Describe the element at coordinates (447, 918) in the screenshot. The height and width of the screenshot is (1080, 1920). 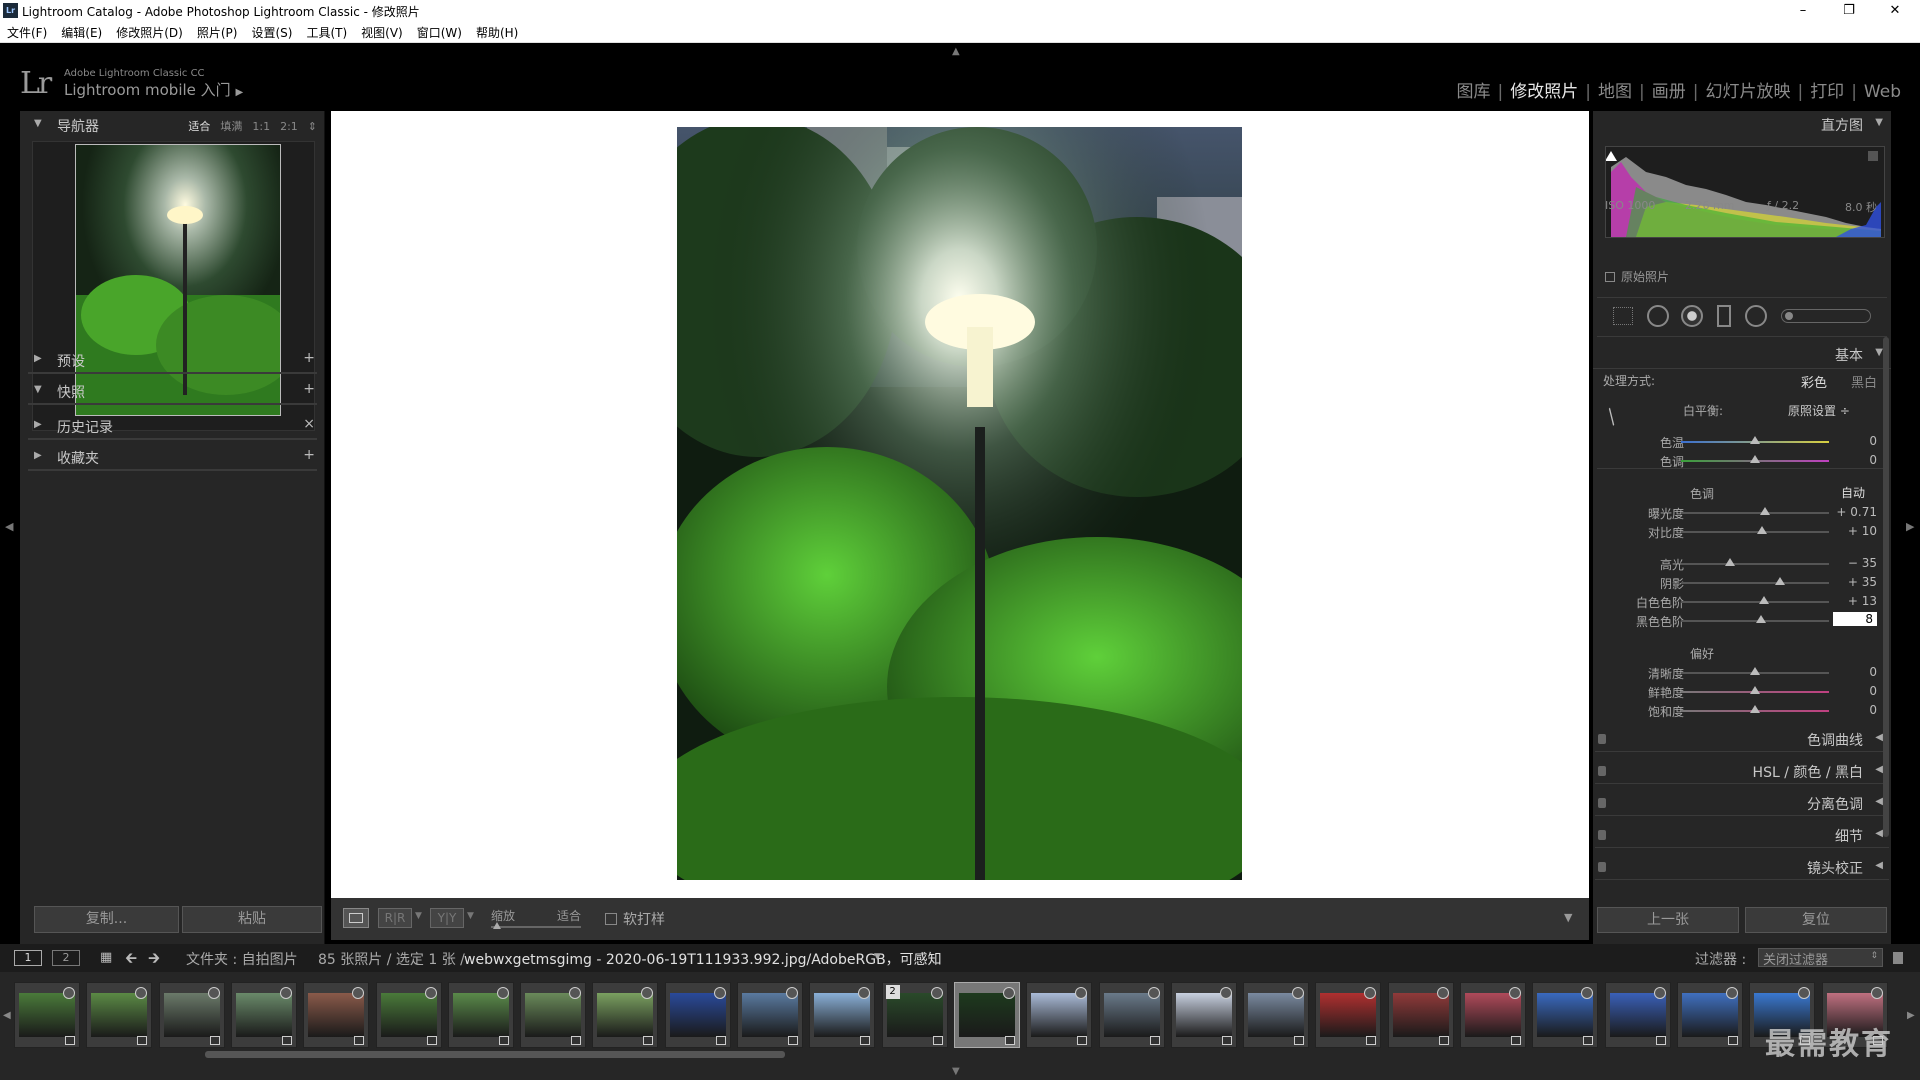
I see `yy-compare-icon: Y|Y` at that location.